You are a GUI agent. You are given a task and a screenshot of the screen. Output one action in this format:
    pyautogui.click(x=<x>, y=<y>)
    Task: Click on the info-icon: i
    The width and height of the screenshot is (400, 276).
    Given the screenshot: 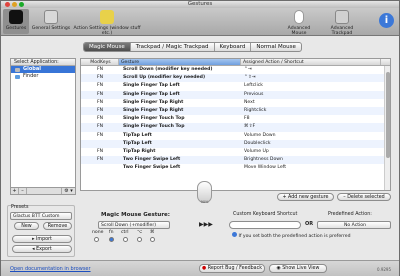 What is the action you would take?
    pyautogui.click(x=386, y=20)
    